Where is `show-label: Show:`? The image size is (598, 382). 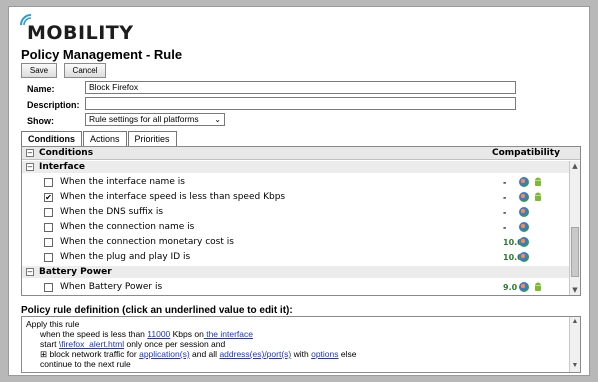
show-label: Show: is located at coordinates (40, 121).